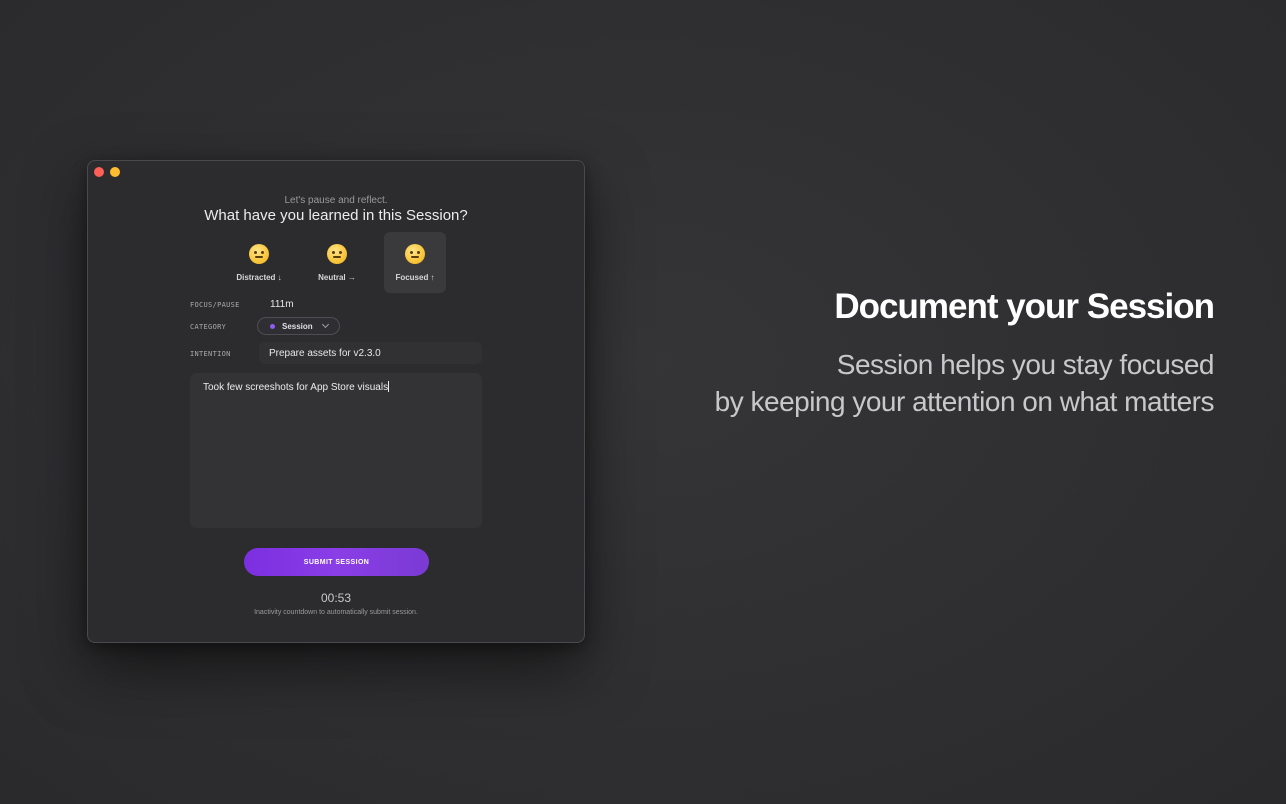  What do you see at coordinates (259, 277) in the screenshot?
I see `mood-label: Distracted ↓` at bounding box center [259, 277].